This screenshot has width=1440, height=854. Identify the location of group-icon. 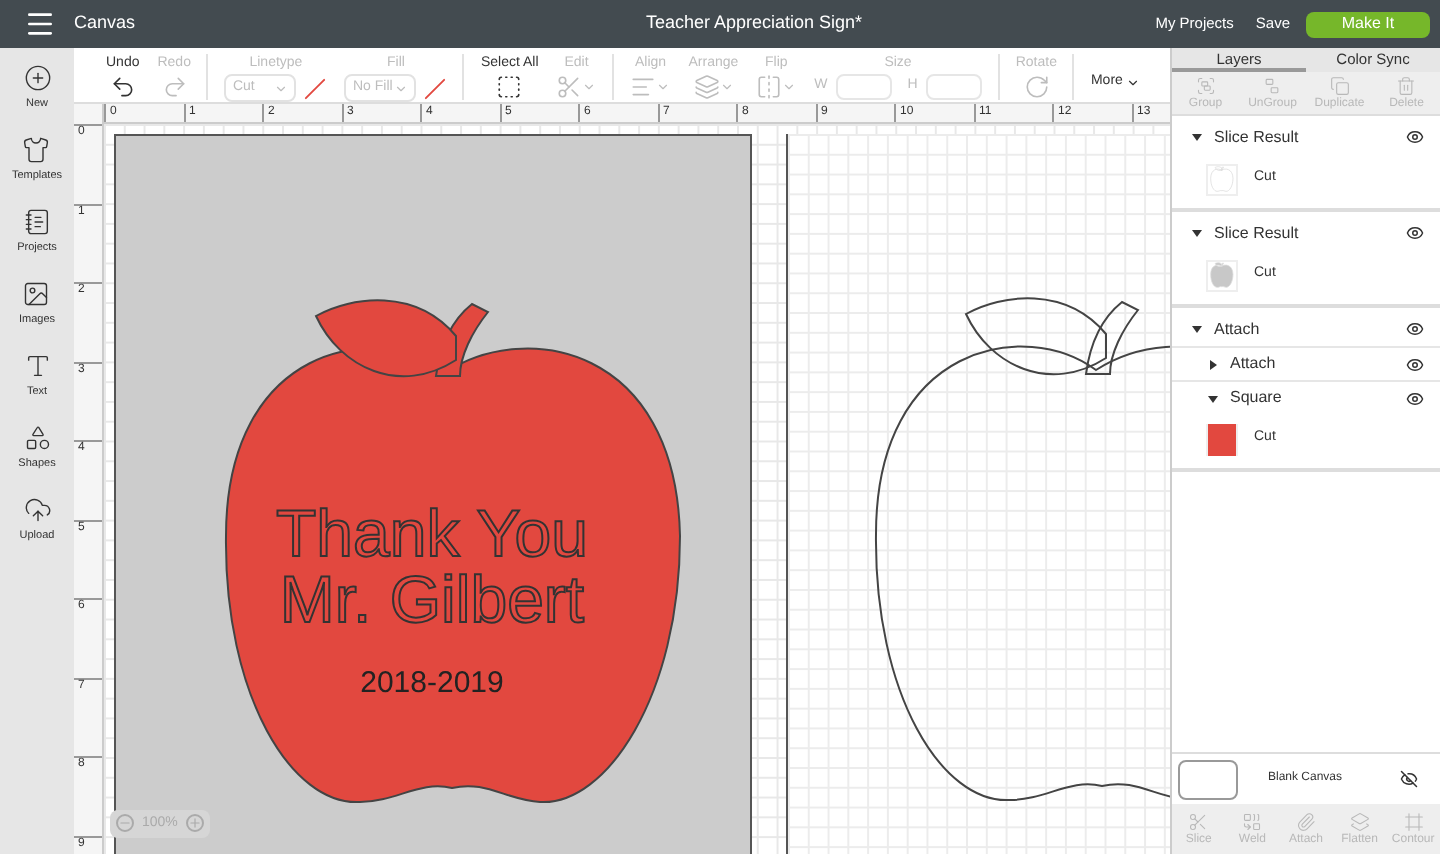
(1205, 85).